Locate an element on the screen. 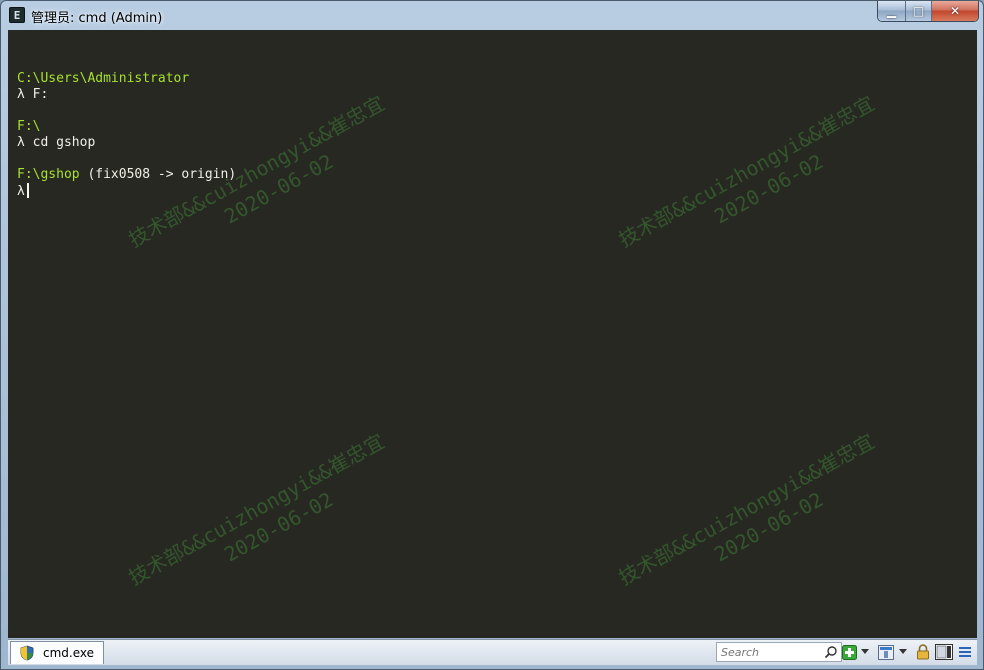 Image resolution: width=984 pixels, height=670 pixels. status-bar: cmd.exe is located at coordinates (492, 652).